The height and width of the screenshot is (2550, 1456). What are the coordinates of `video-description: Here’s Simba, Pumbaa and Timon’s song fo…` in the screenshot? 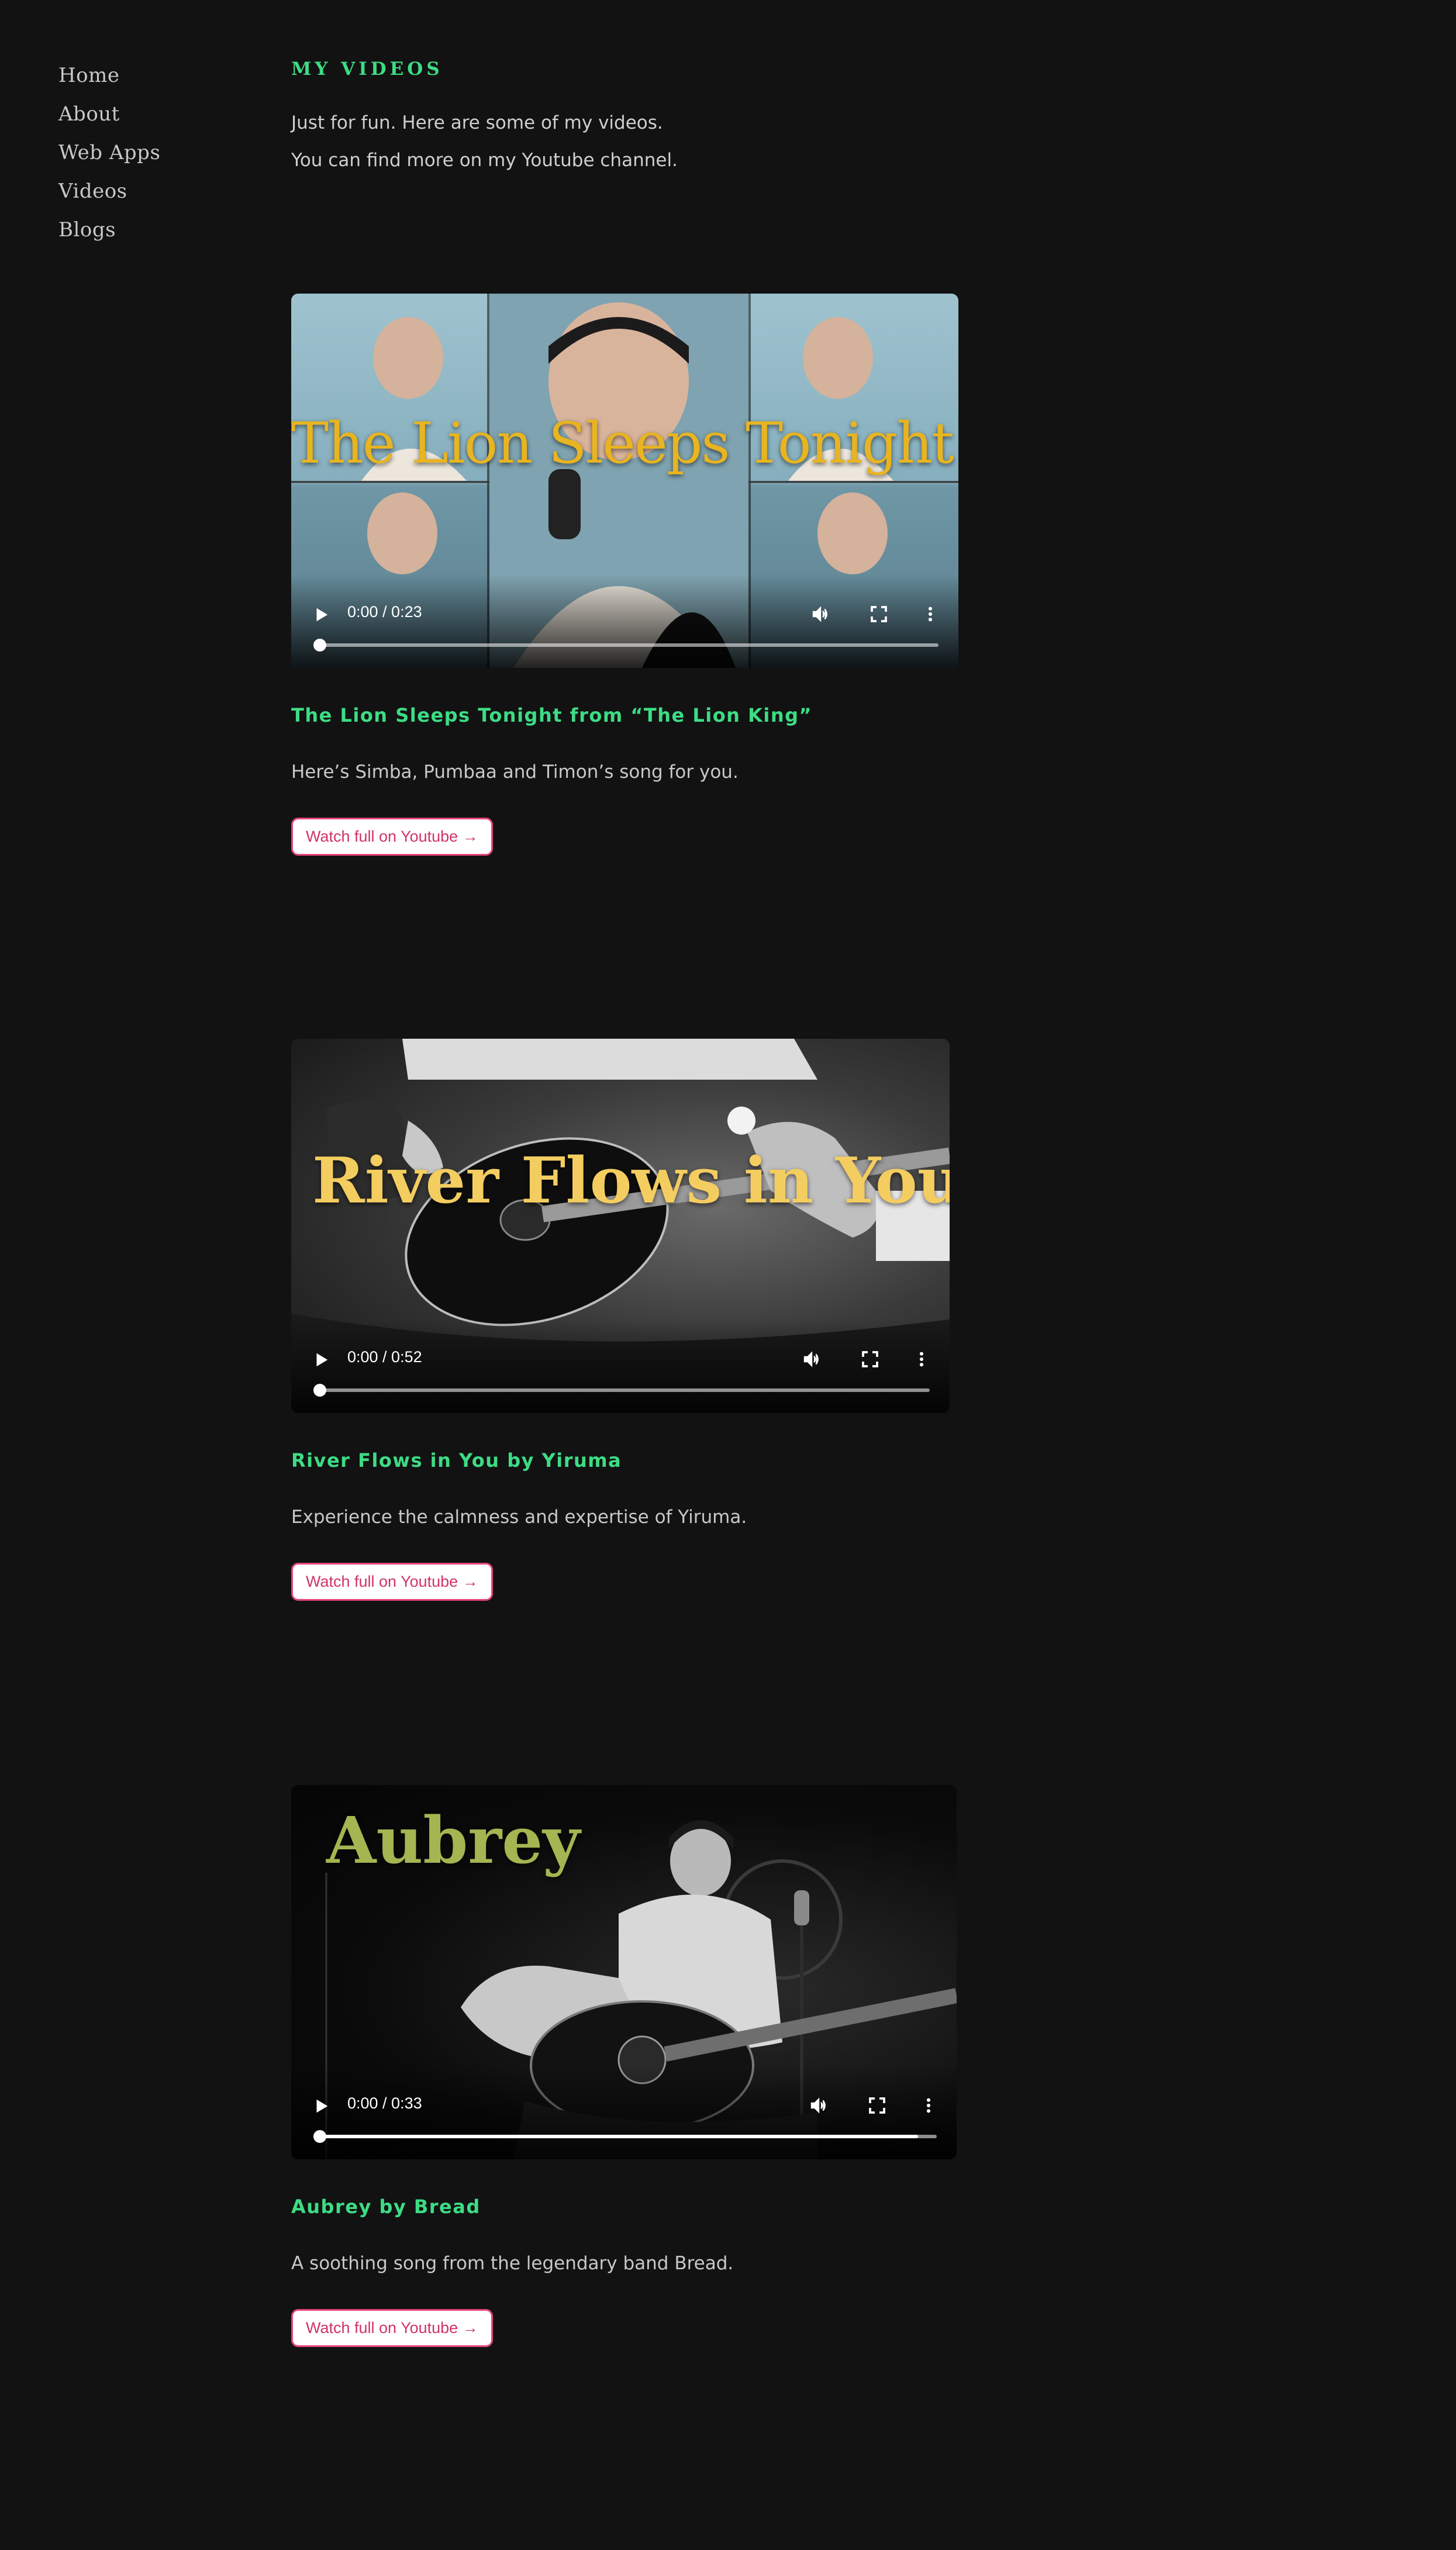 It's located at (515, 772).